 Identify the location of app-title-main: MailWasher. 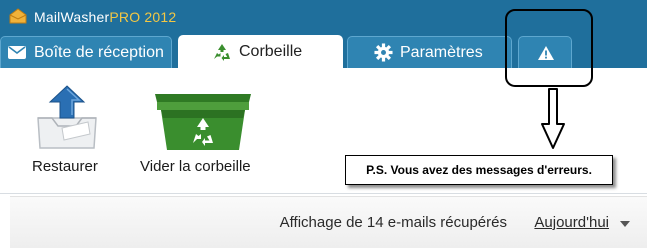
(72, 17).